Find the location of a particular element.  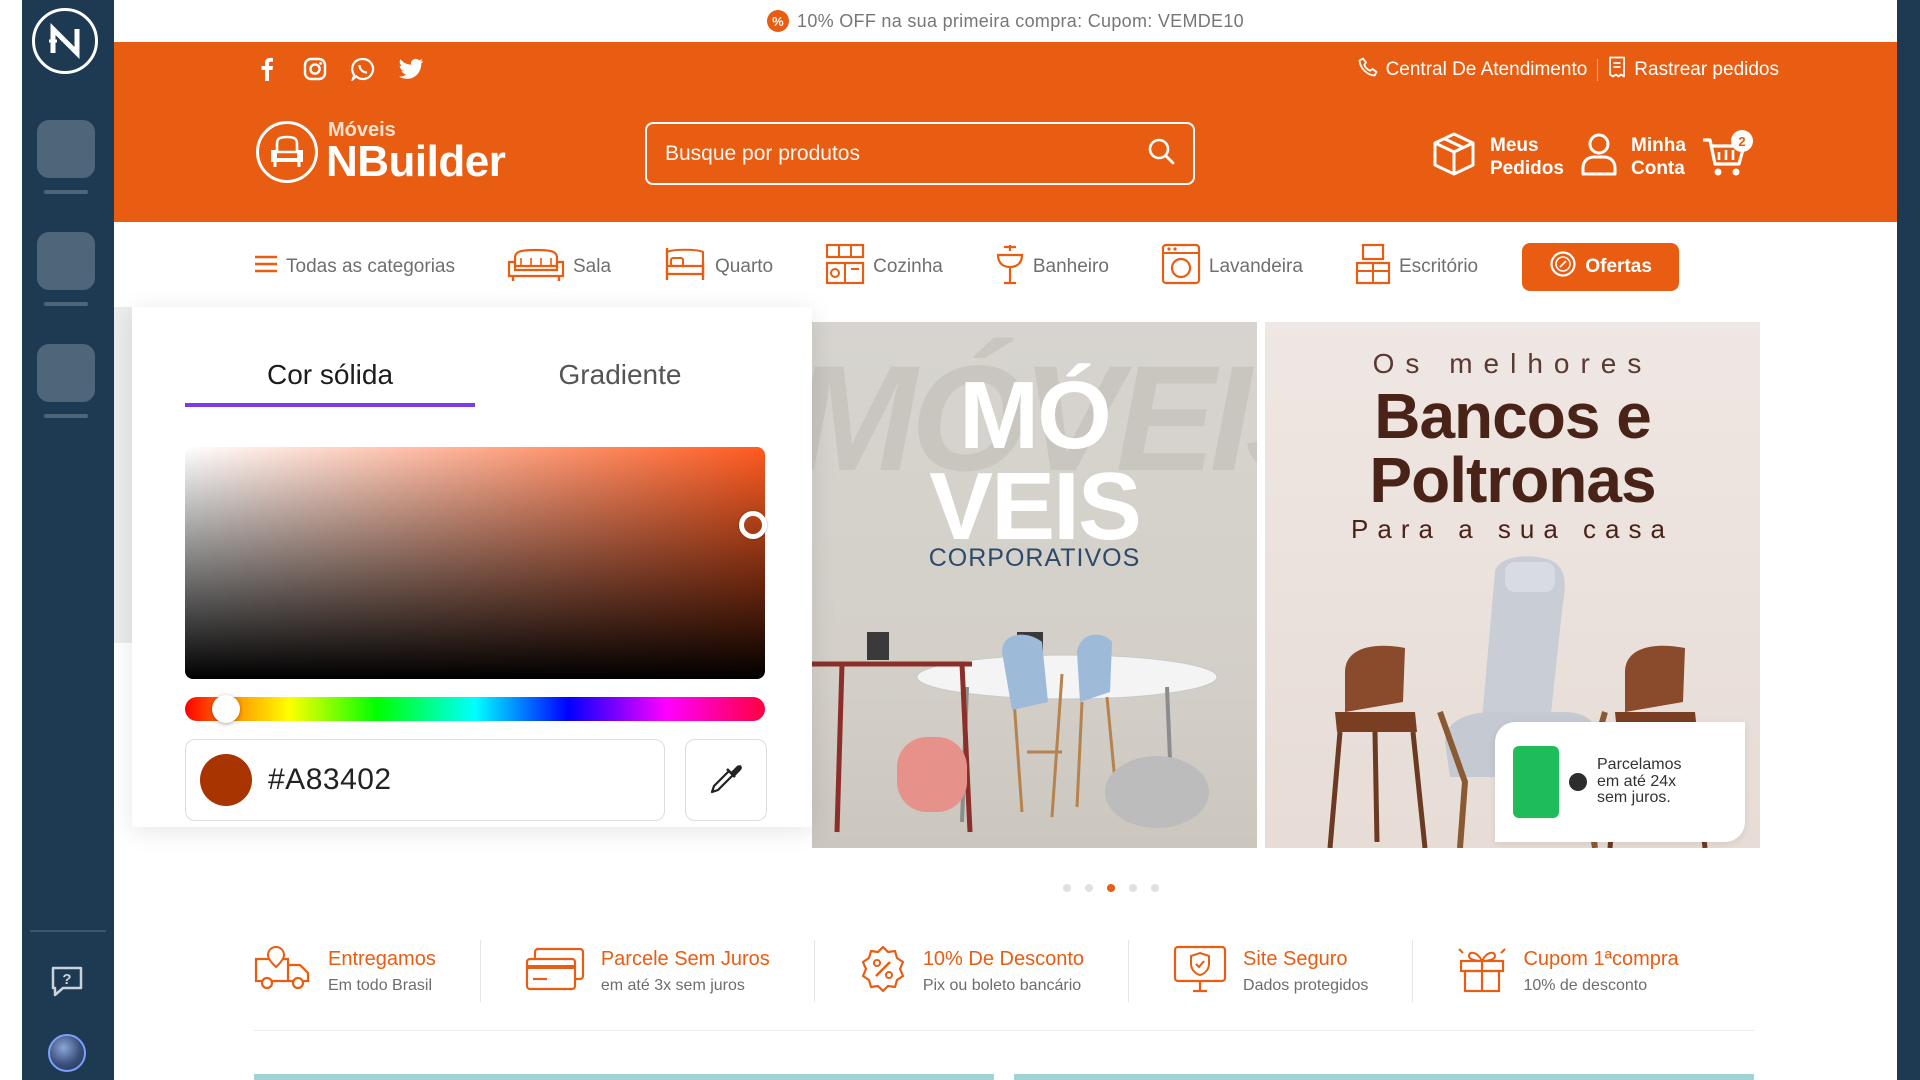

my-account-button: Minha Conta is located at coordinates (1632, 157).